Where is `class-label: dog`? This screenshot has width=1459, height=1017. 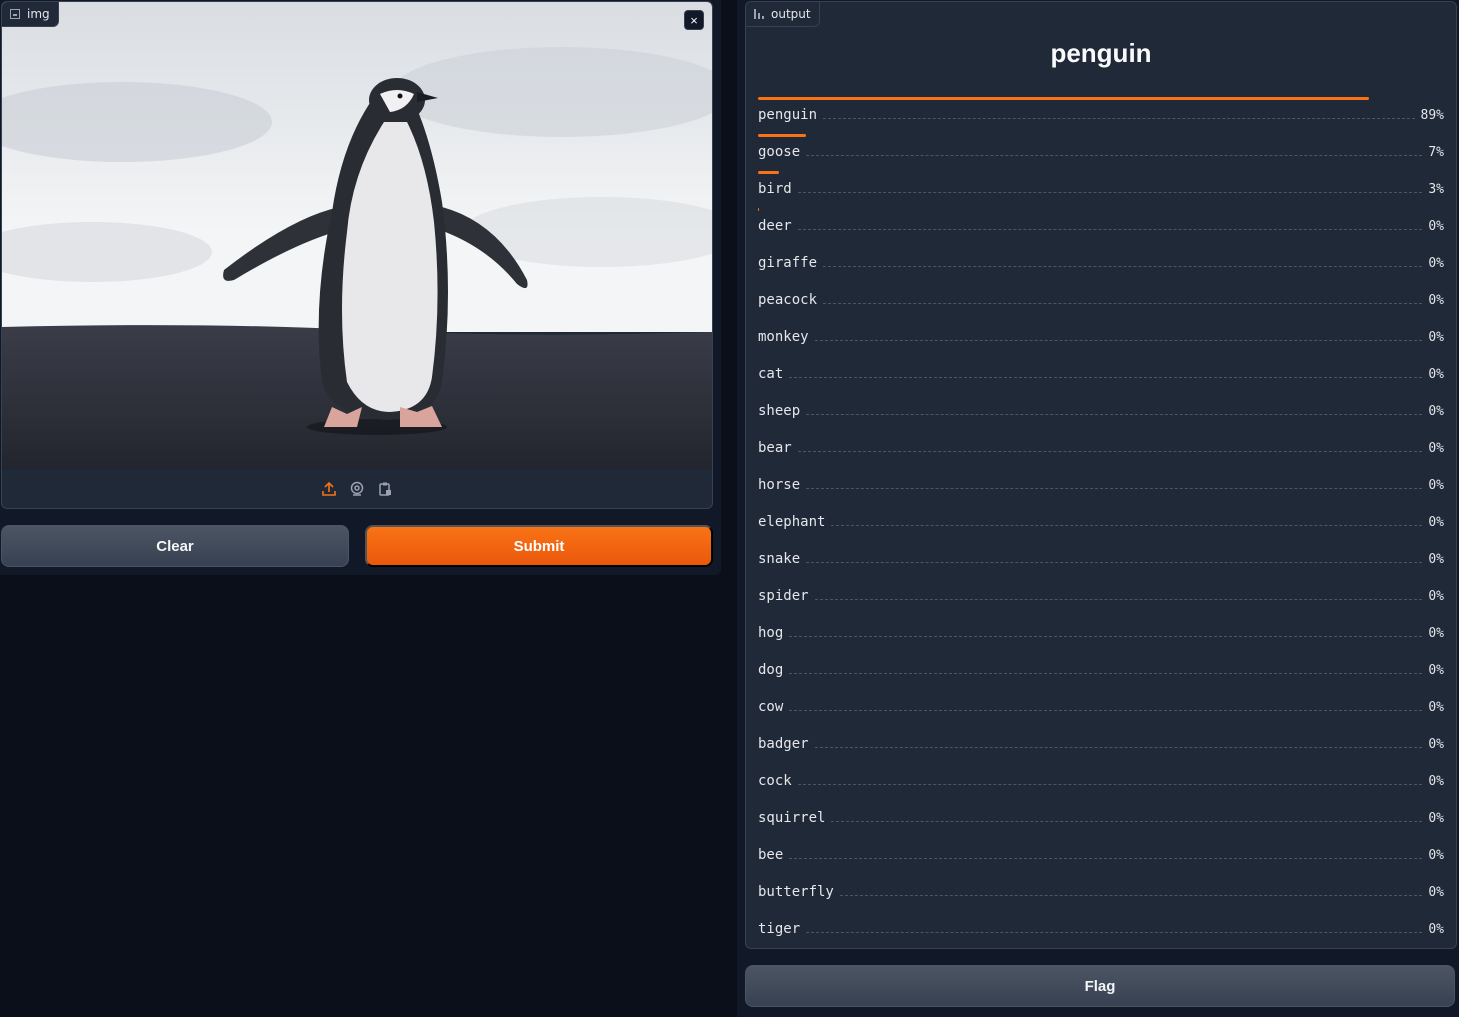 class-label: dog is located at coordinates (771, 670).